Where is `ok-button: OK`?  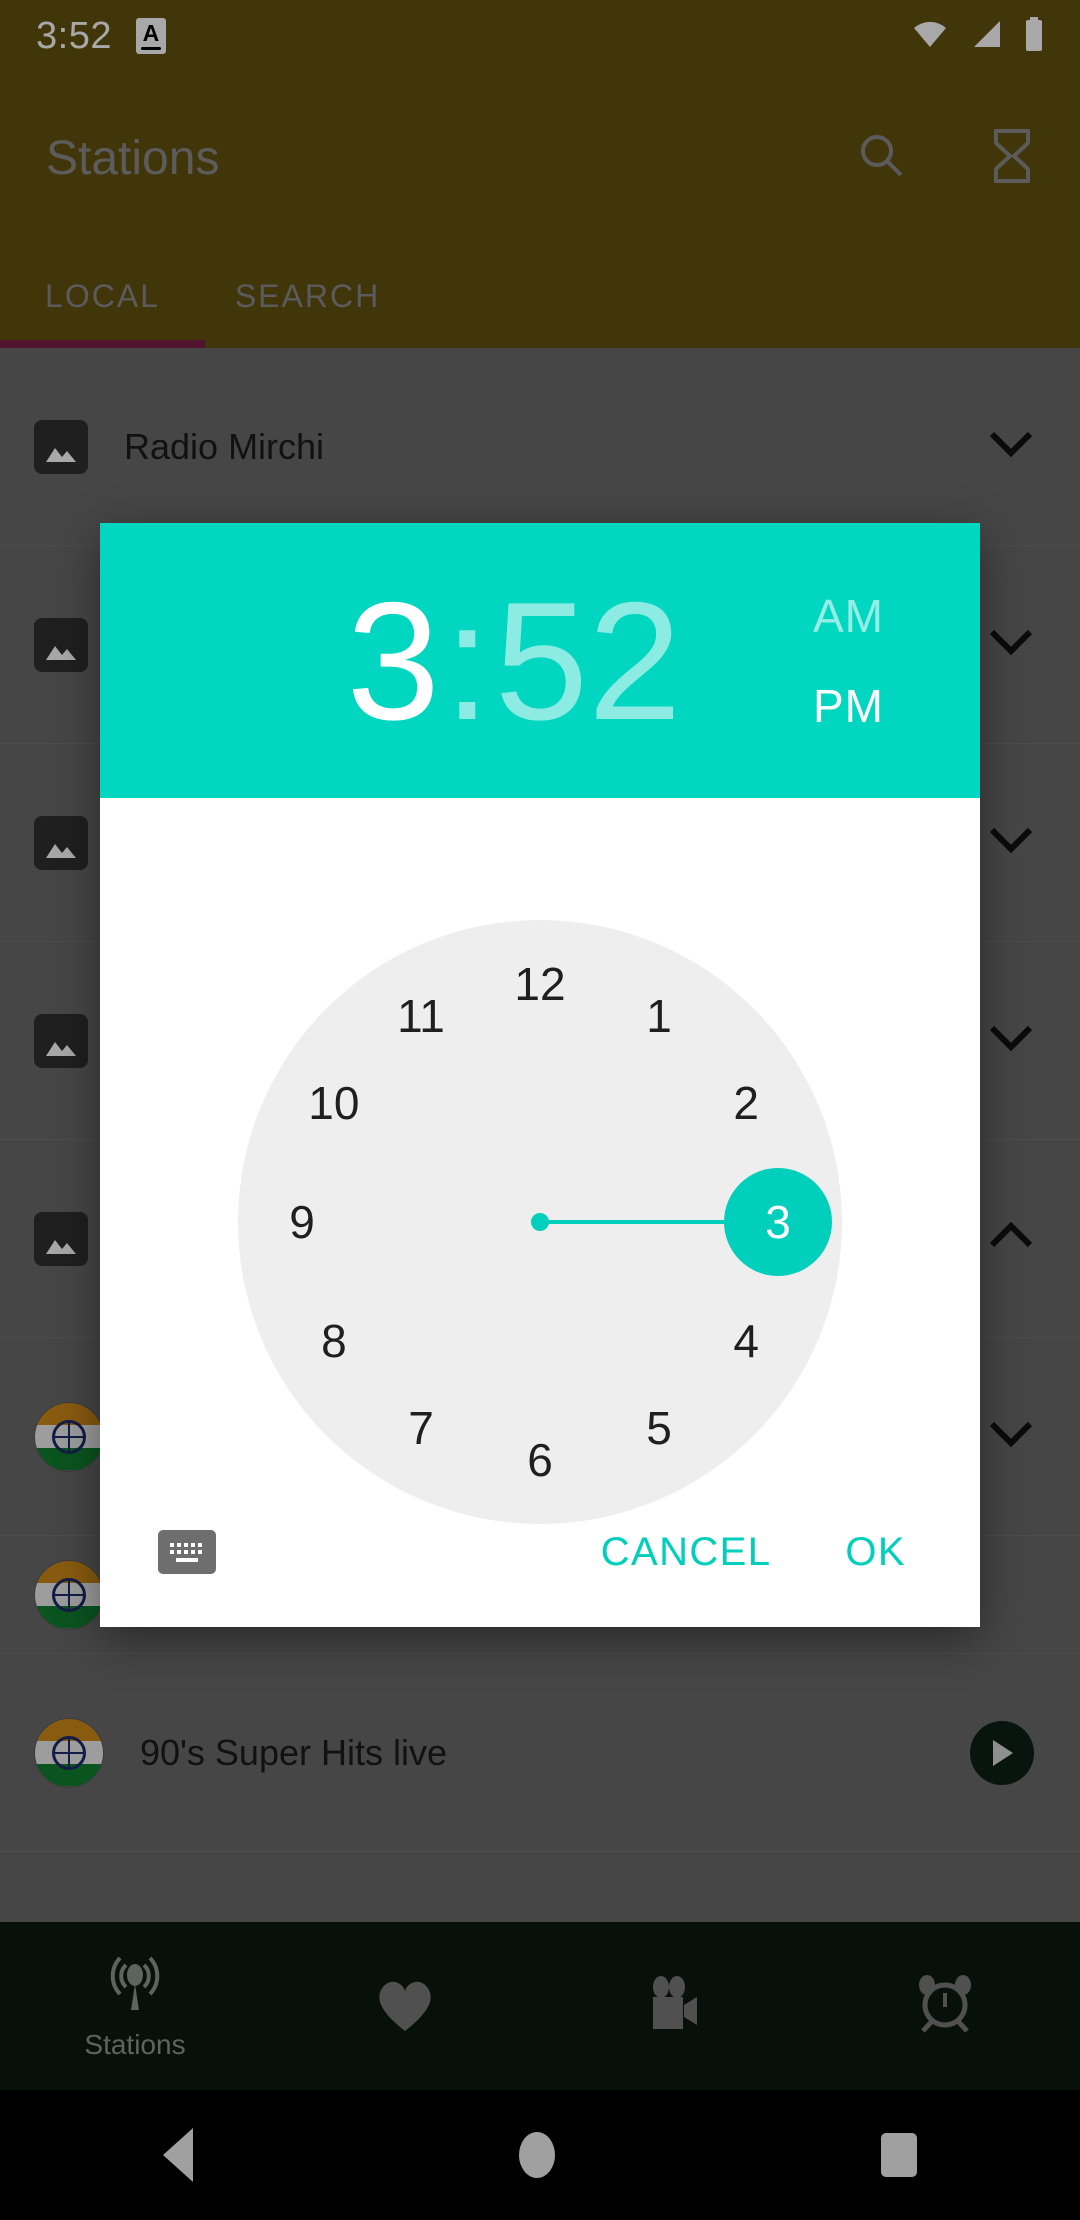 ok-button: OK is located at coordinates (875, 1552).